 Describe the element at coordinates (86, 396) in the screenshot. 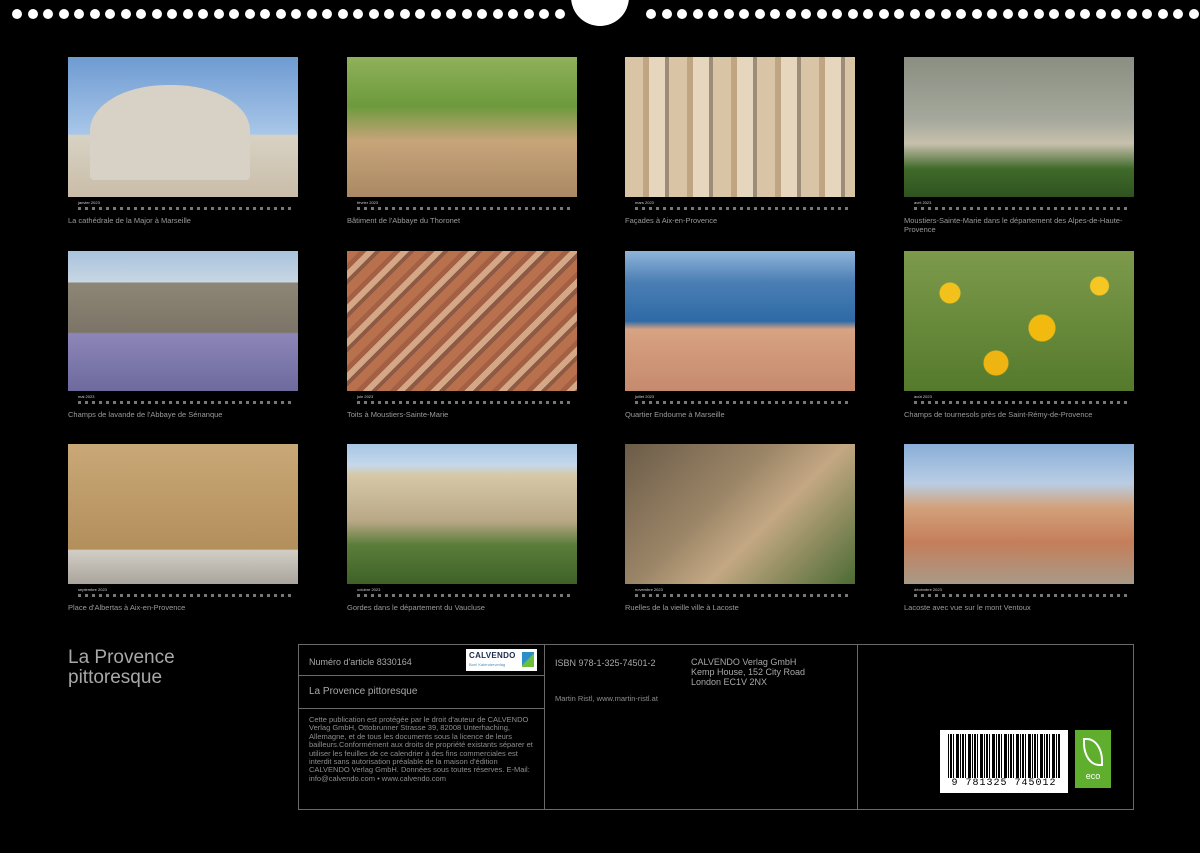

I see `month-label: mai 2023` at that location.